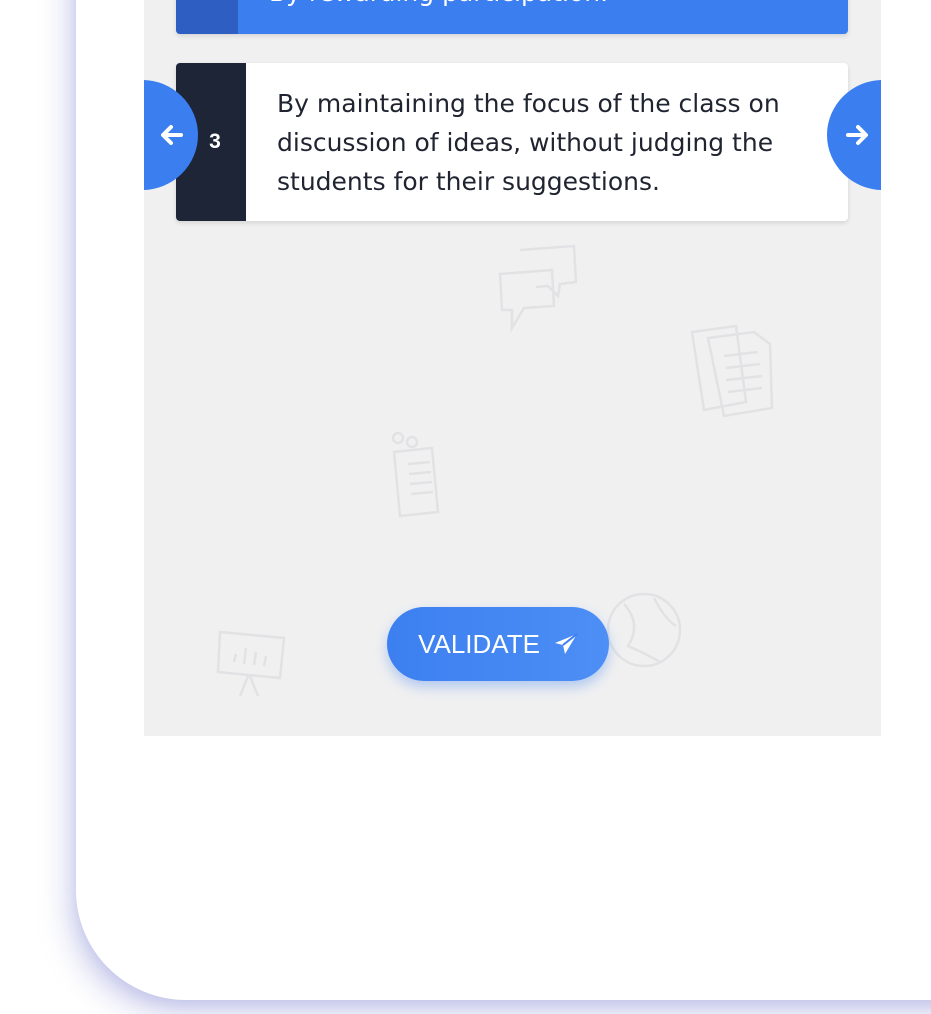 This screenshot has height=1014, width=931. Describe the element at coordinates (415, 474) in the screenshot. I see `checklist-icon` at that location.